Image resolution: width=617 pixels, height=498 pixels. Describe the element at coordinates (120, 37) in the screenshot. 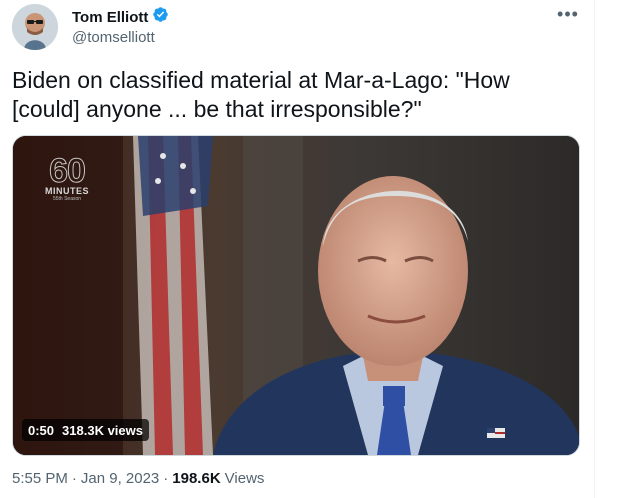

I see `author-handle: @tomselliott` at that location.